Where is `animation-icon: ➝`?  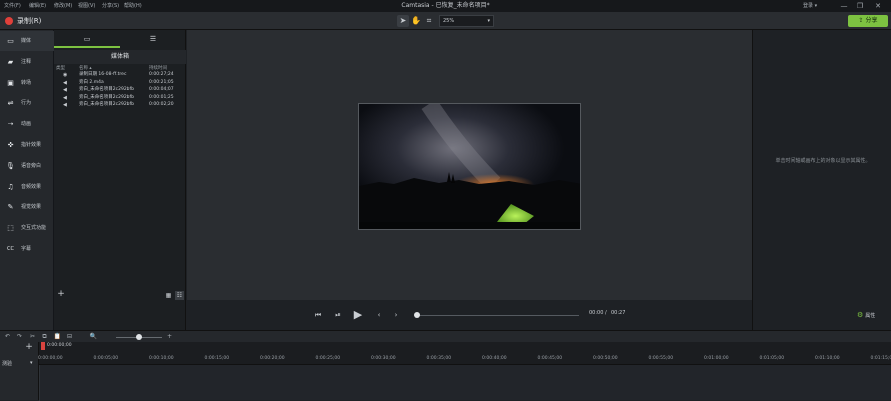
animation-icon: ➝ is located at coordinates (10, 124).